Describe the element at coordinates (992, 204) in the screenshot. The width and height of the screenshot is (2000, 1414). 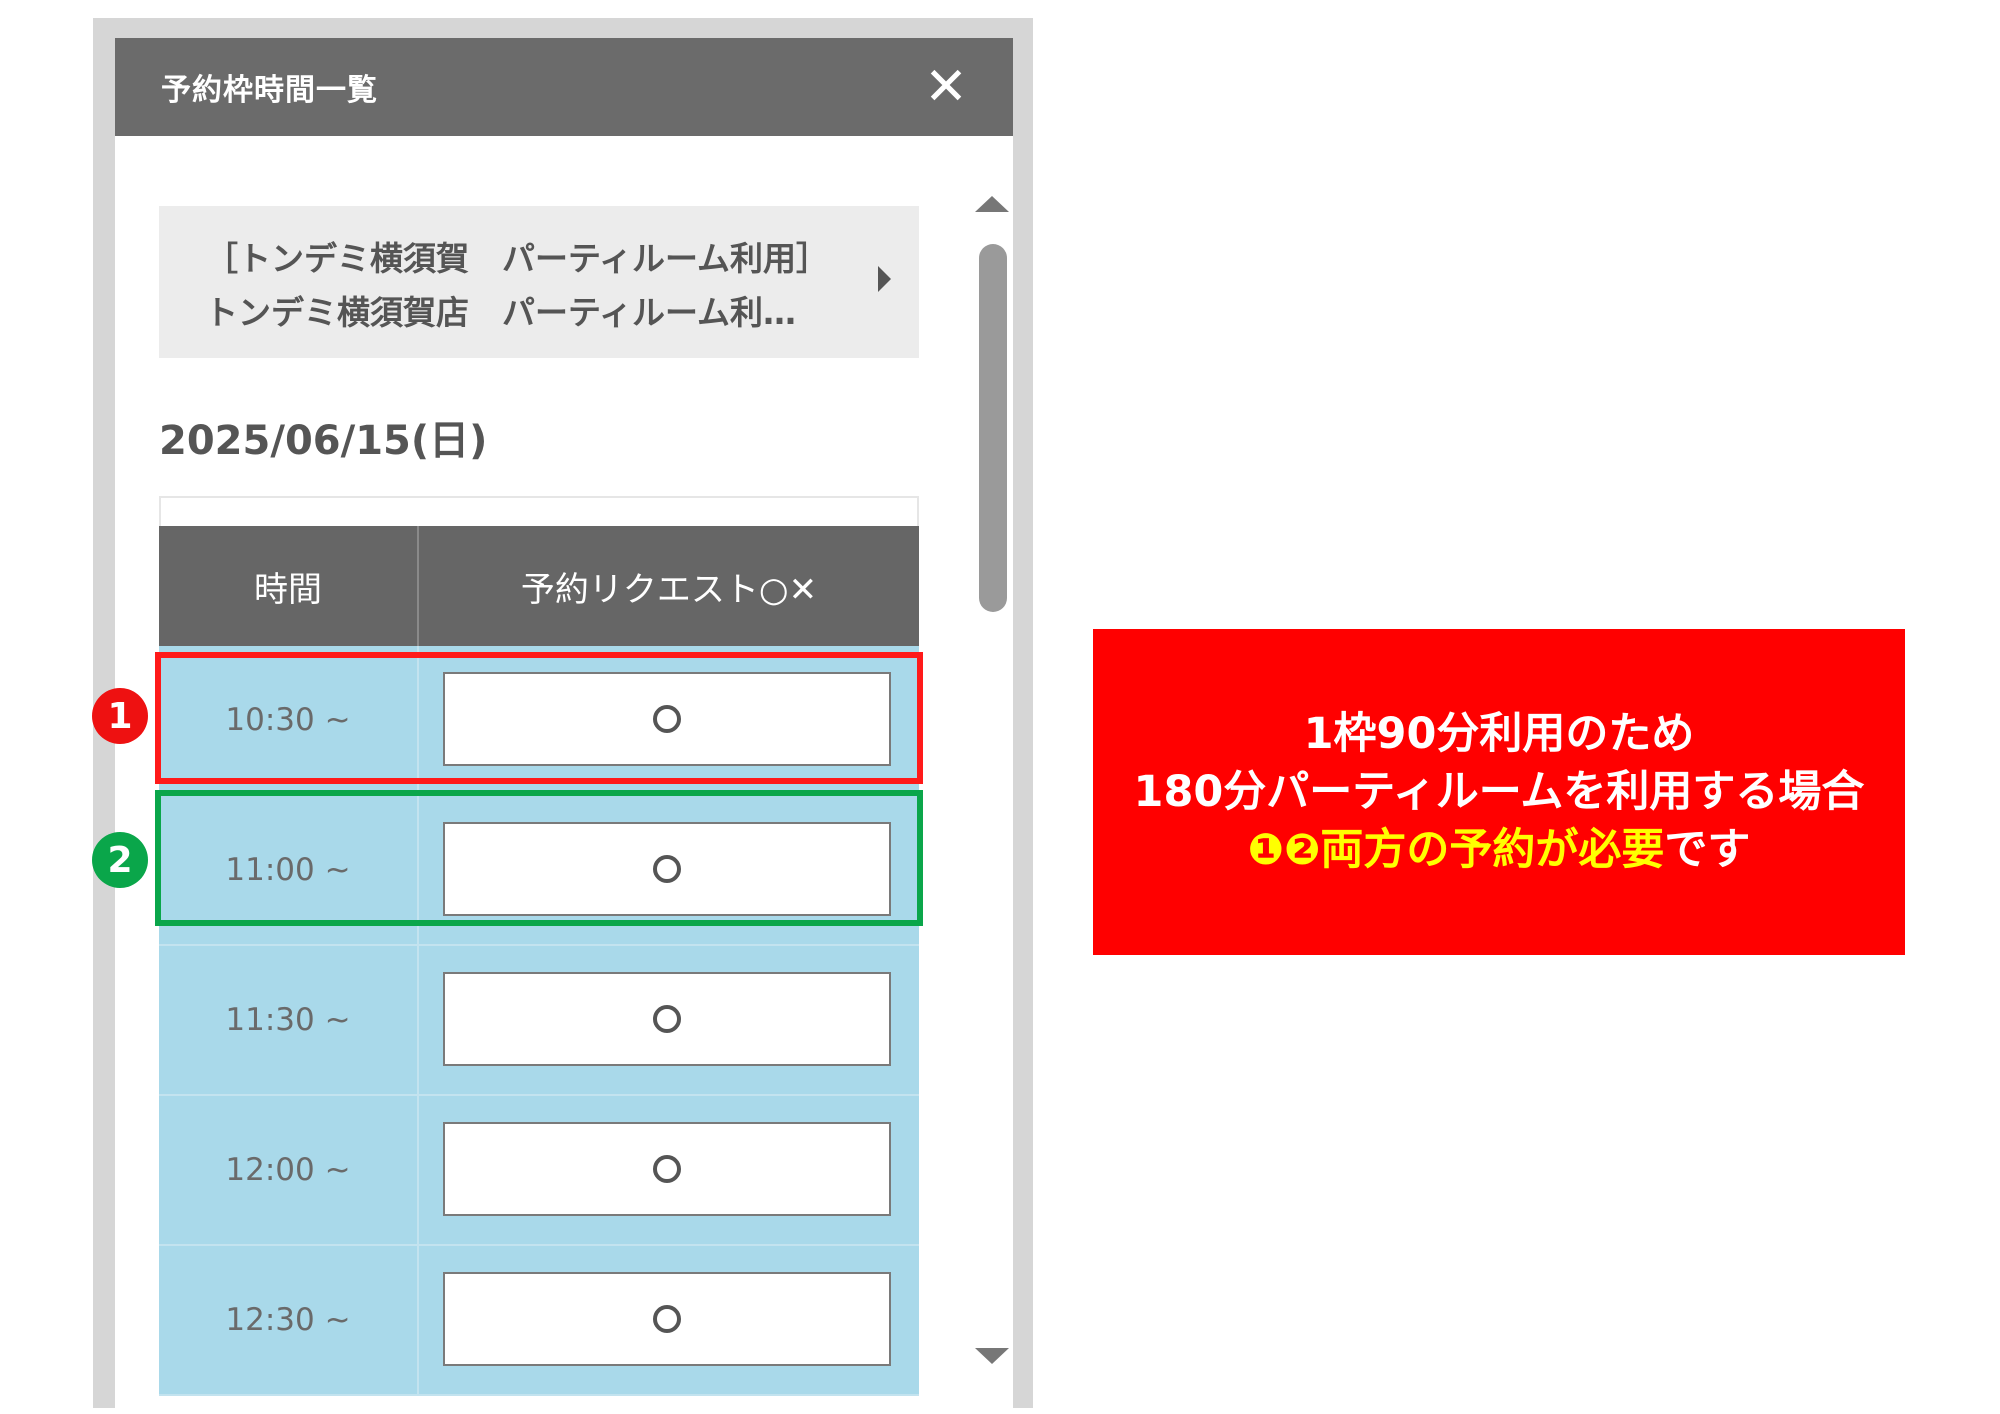
I see `scroll-up-arrow-icon` at that location.